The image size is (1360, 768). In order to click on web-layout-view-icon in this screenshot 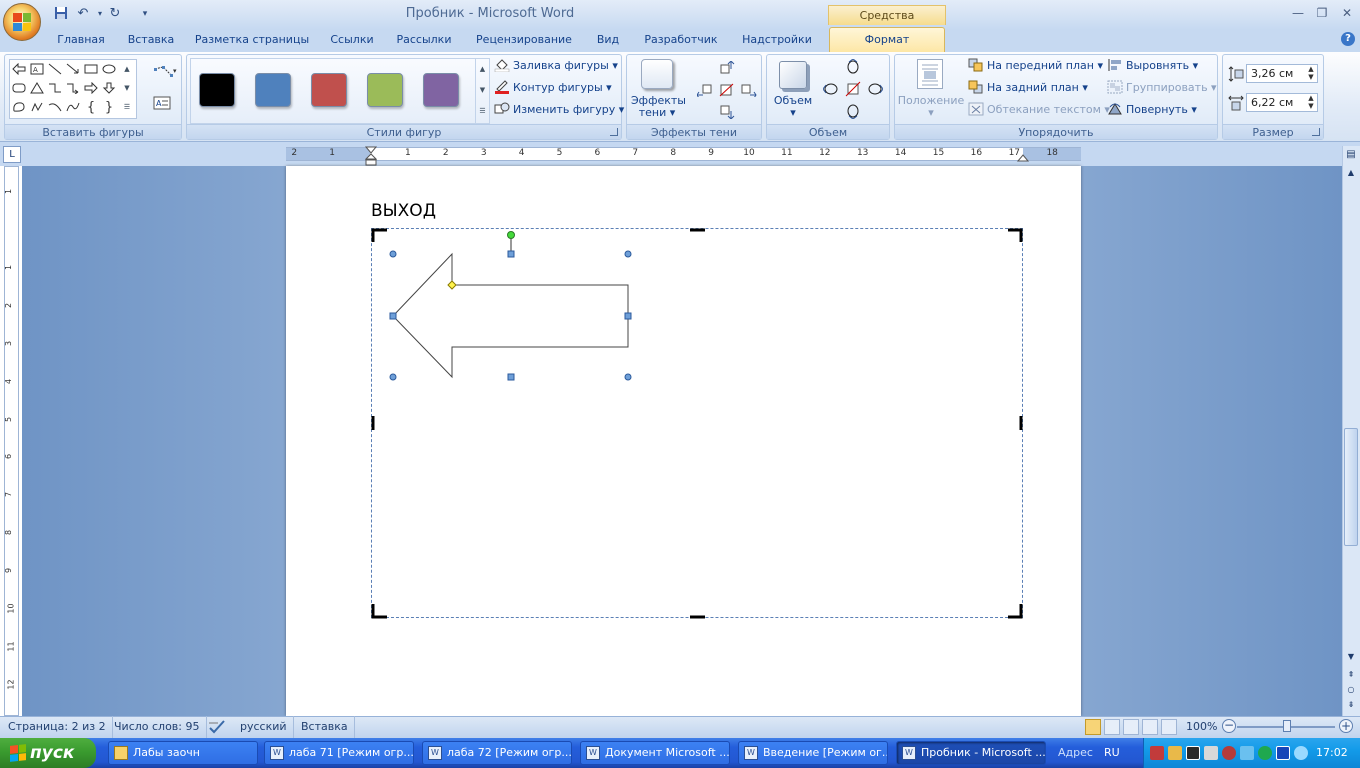, I will do `click(1131, 727)`.